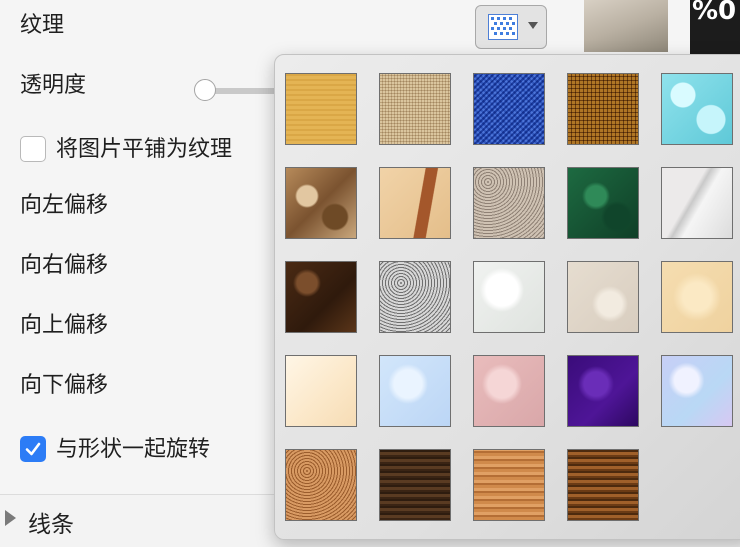 The height and width of the screenshot is (547, 740). I want to click on texture-option-canvas, so click(415, 109).